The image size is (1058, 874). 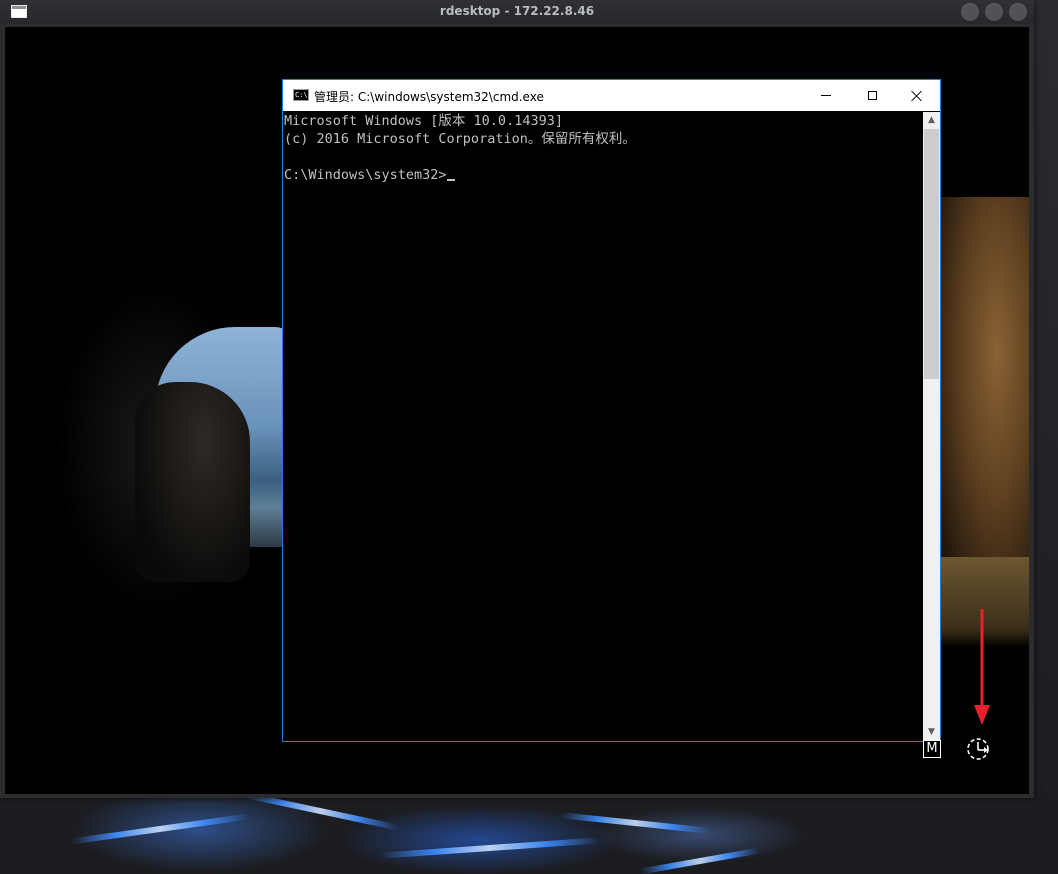 What do you see at coordinates (192, 482) in the screenshot?
I see `lockscreen-rock` at bounding box center [192, 482].